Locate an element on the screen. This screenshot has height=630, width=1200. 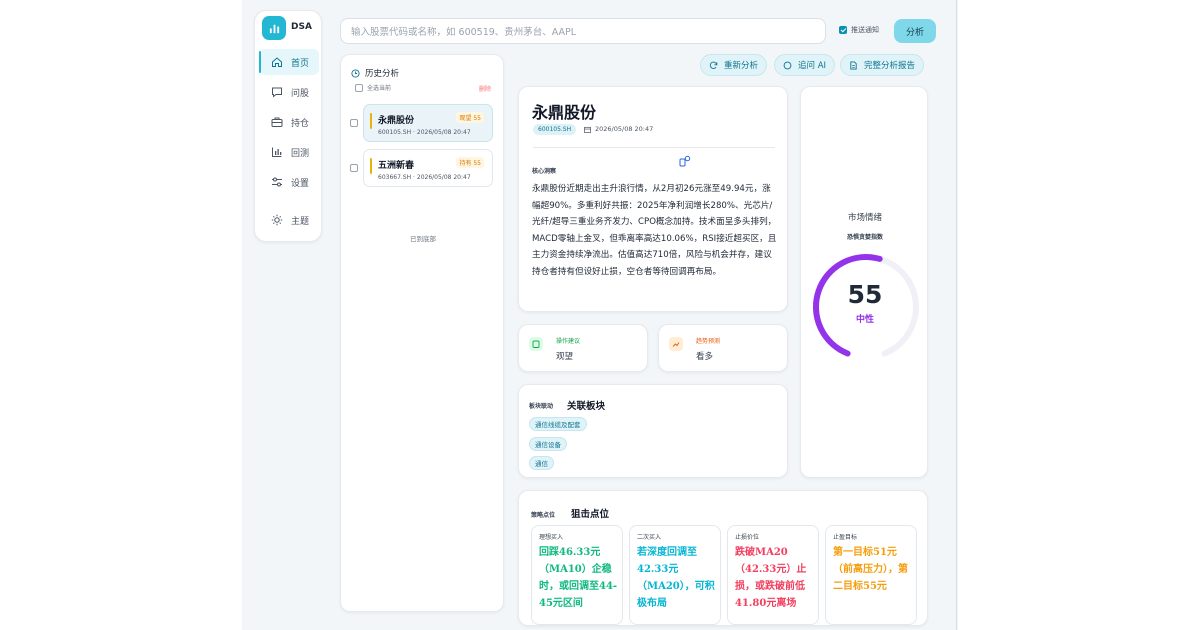
delete-button: 删除 is located at coordinates (485, 88).